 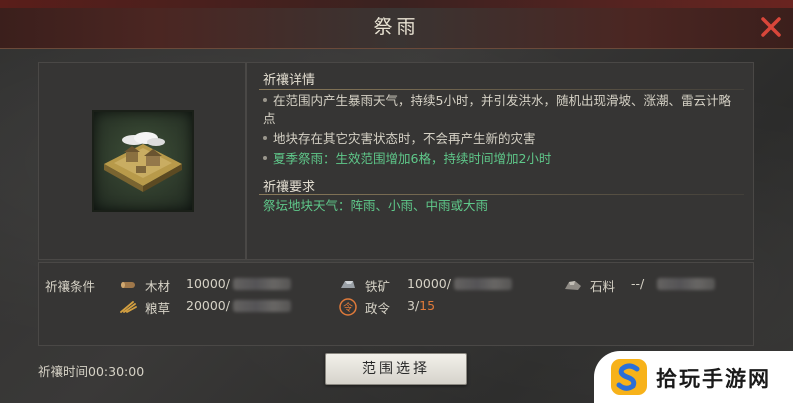 What do you see at coordinates (501, 194) in the screenshot?
I see `requirements-divider` at bounding box center [501, 194].